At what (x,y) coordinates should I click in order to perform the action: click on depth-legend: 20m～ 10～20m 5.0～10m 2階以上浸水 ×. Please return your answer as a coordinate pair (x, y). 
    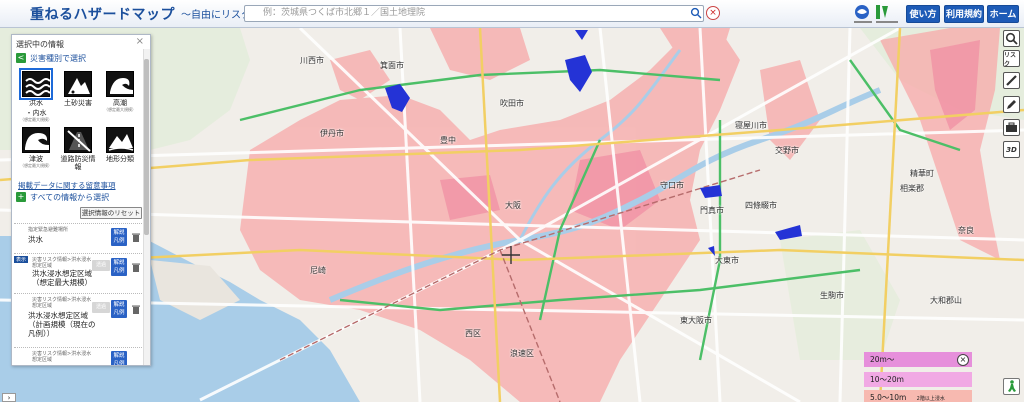
    Looking at the image, I should click on (918, 377).